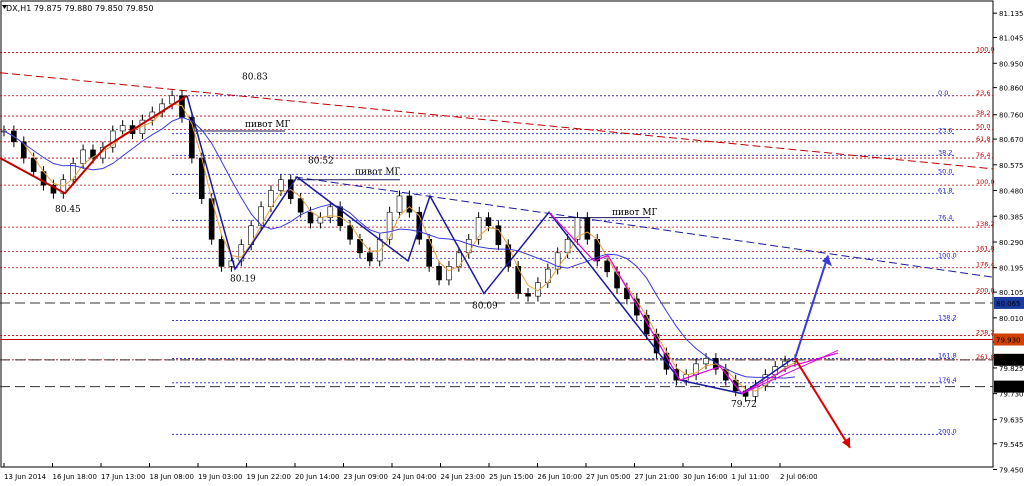 The image size is (1024, 486). I want to click on fib-blue-label: 0.0, so click(943, 93).